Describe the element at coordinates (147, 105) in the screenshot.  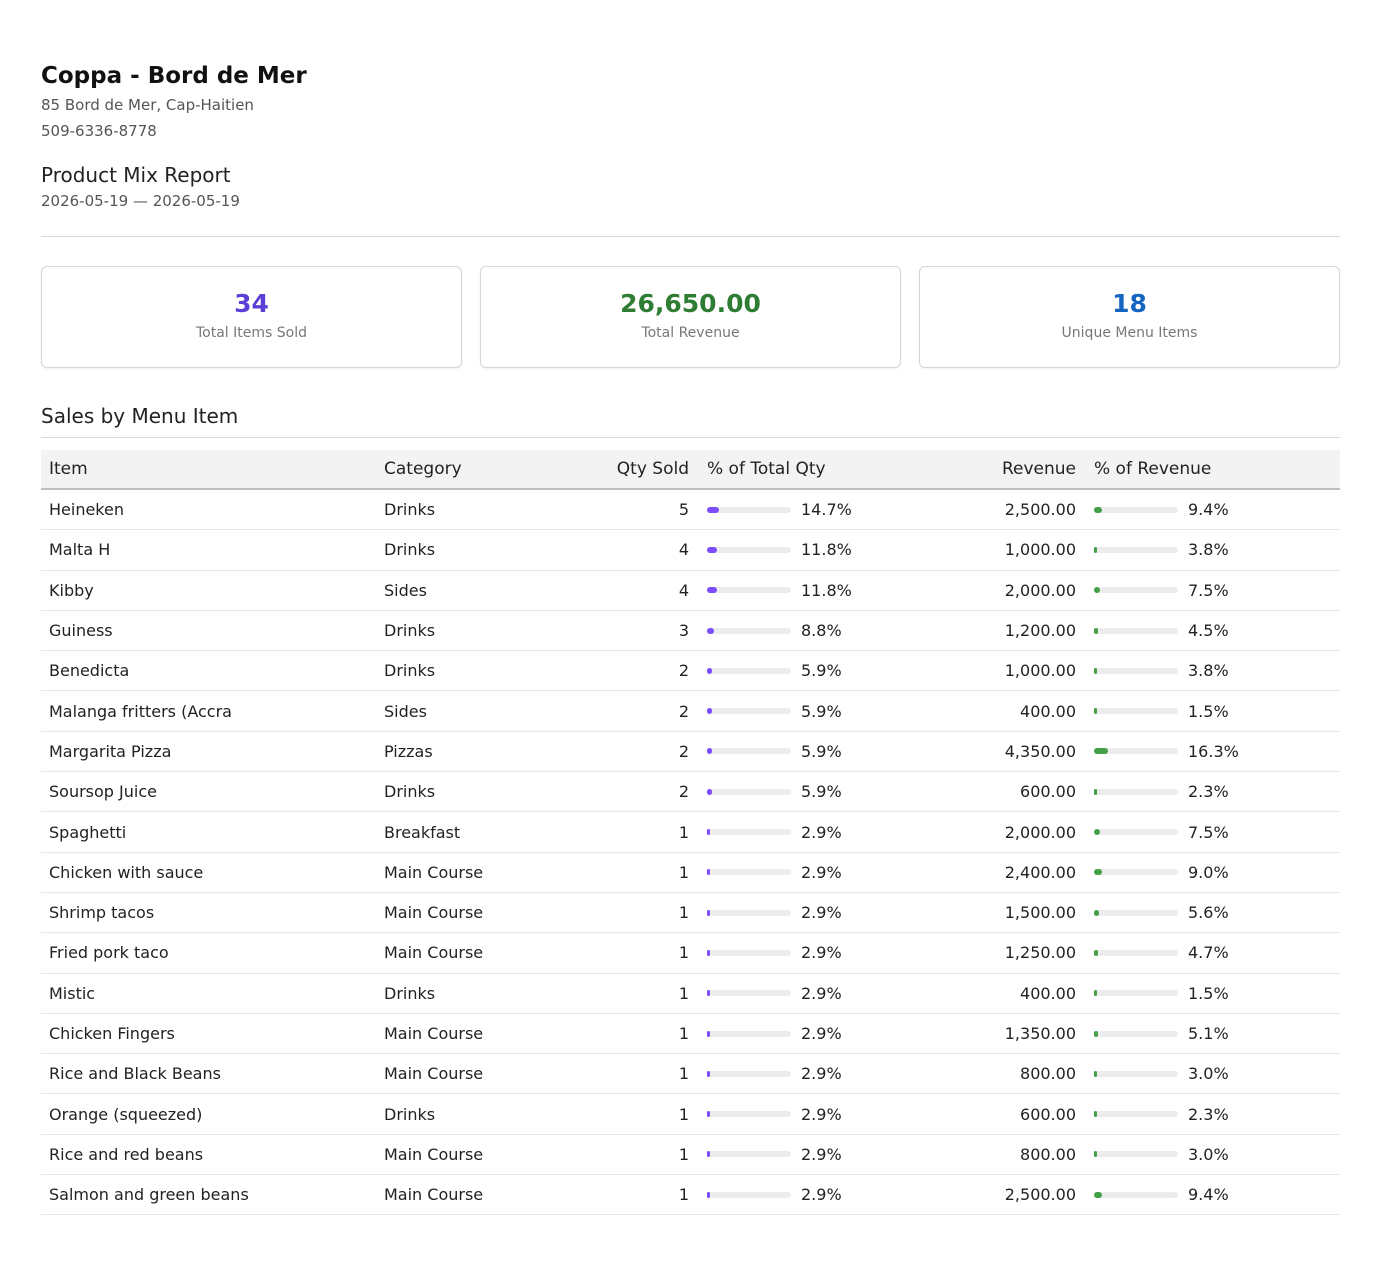
I see `business-address: 85 Bord de Mer, Cap-Haitien` at that location.